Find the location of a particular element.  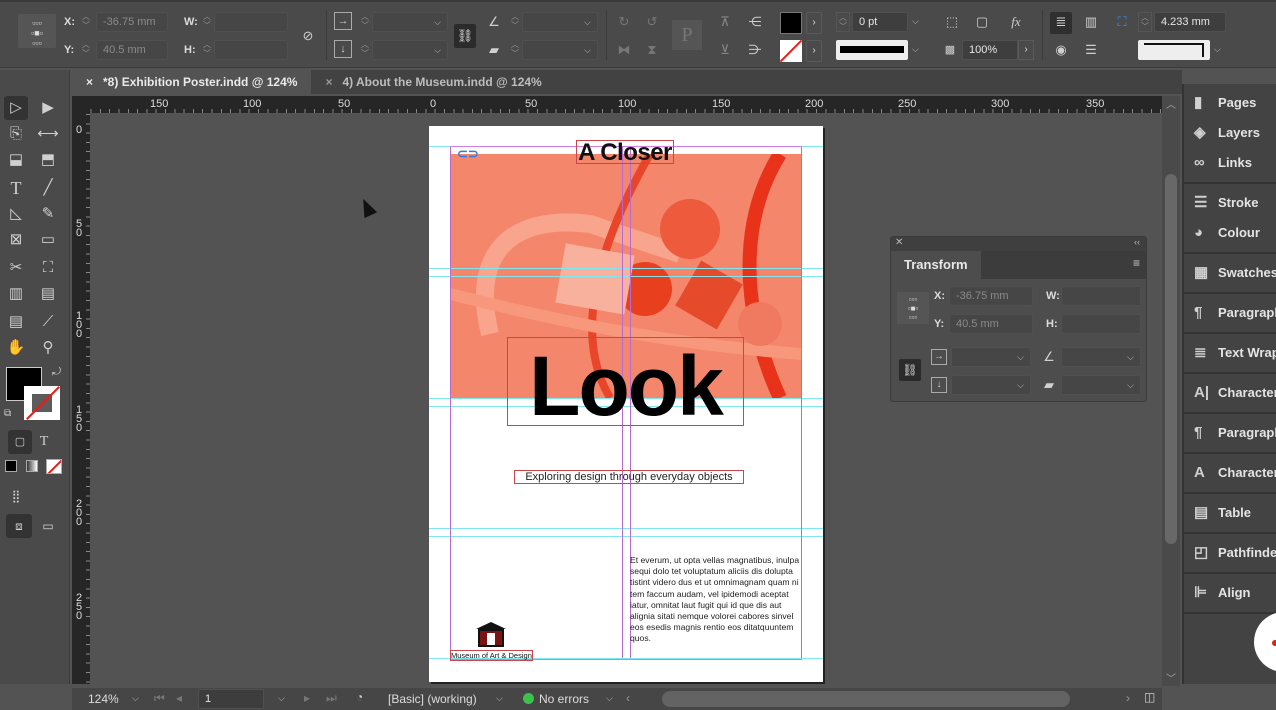

zoom-dropdown-icon: ⌵ is located at coordinates (135, 698).